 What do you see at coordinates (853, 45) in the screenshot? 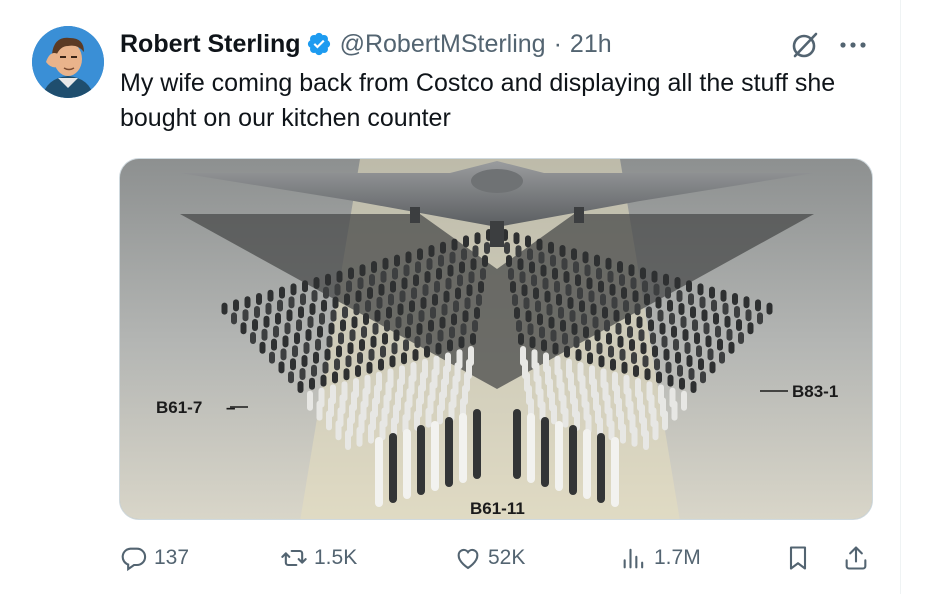
I see `more-icon` at bounding box center [853, 45].